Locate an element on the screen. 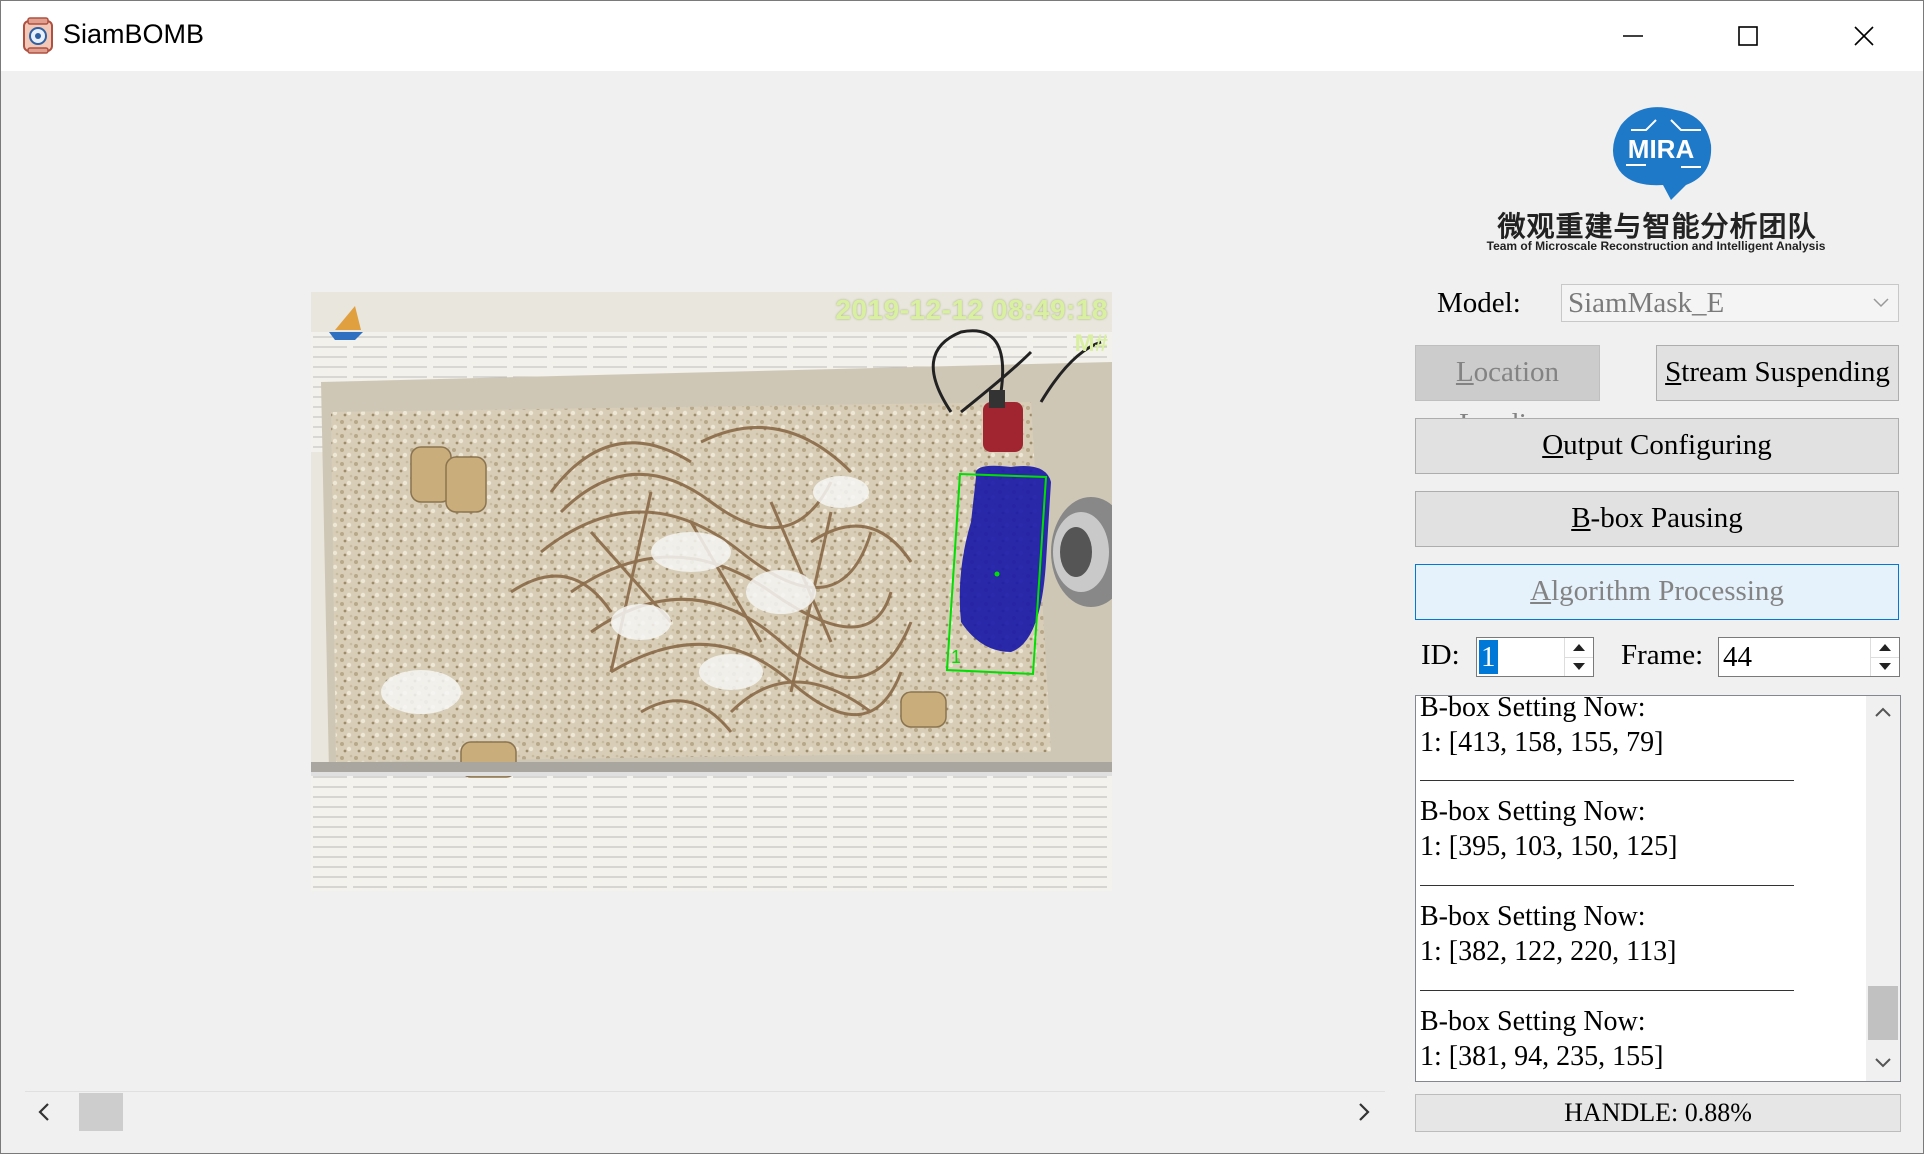  log-entry-value: 1: [381, 94, 235, 155] is located at coordinates (1542, 1056).